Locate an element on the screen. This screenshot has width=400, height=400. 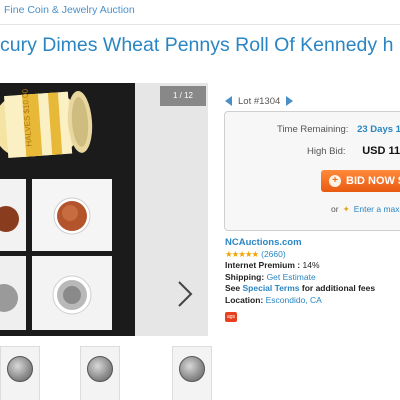
lot-navigation: Lot #1304 is located at coordinates (259, 101).